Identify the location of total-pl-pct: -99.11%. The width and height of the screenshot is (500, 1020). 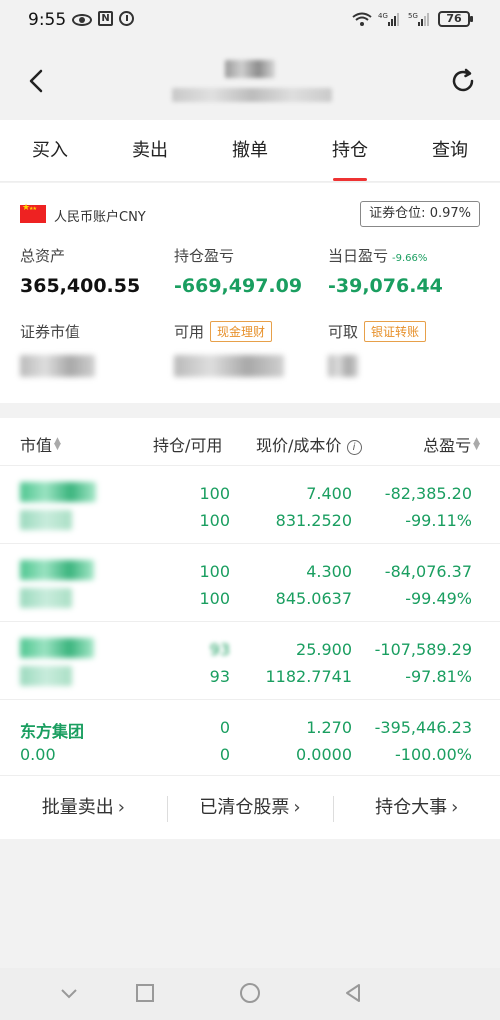
(438, 520).